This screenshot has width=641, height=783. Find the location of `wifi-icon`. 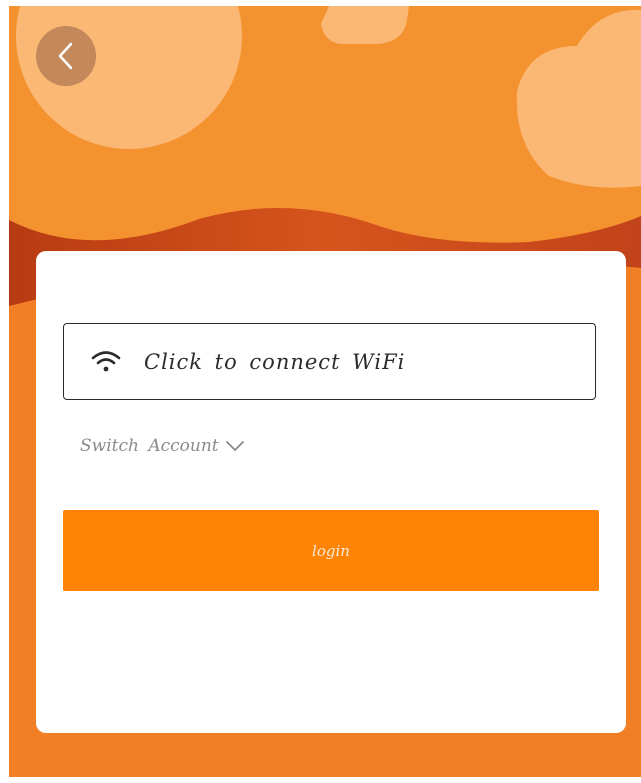

wifi-icon is located at coordinates (106, 362).